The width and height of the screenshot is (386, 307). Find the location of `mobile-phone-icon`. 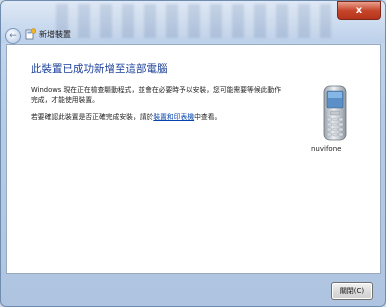

mobile-phone-icon is located at coordinates (335, 113).